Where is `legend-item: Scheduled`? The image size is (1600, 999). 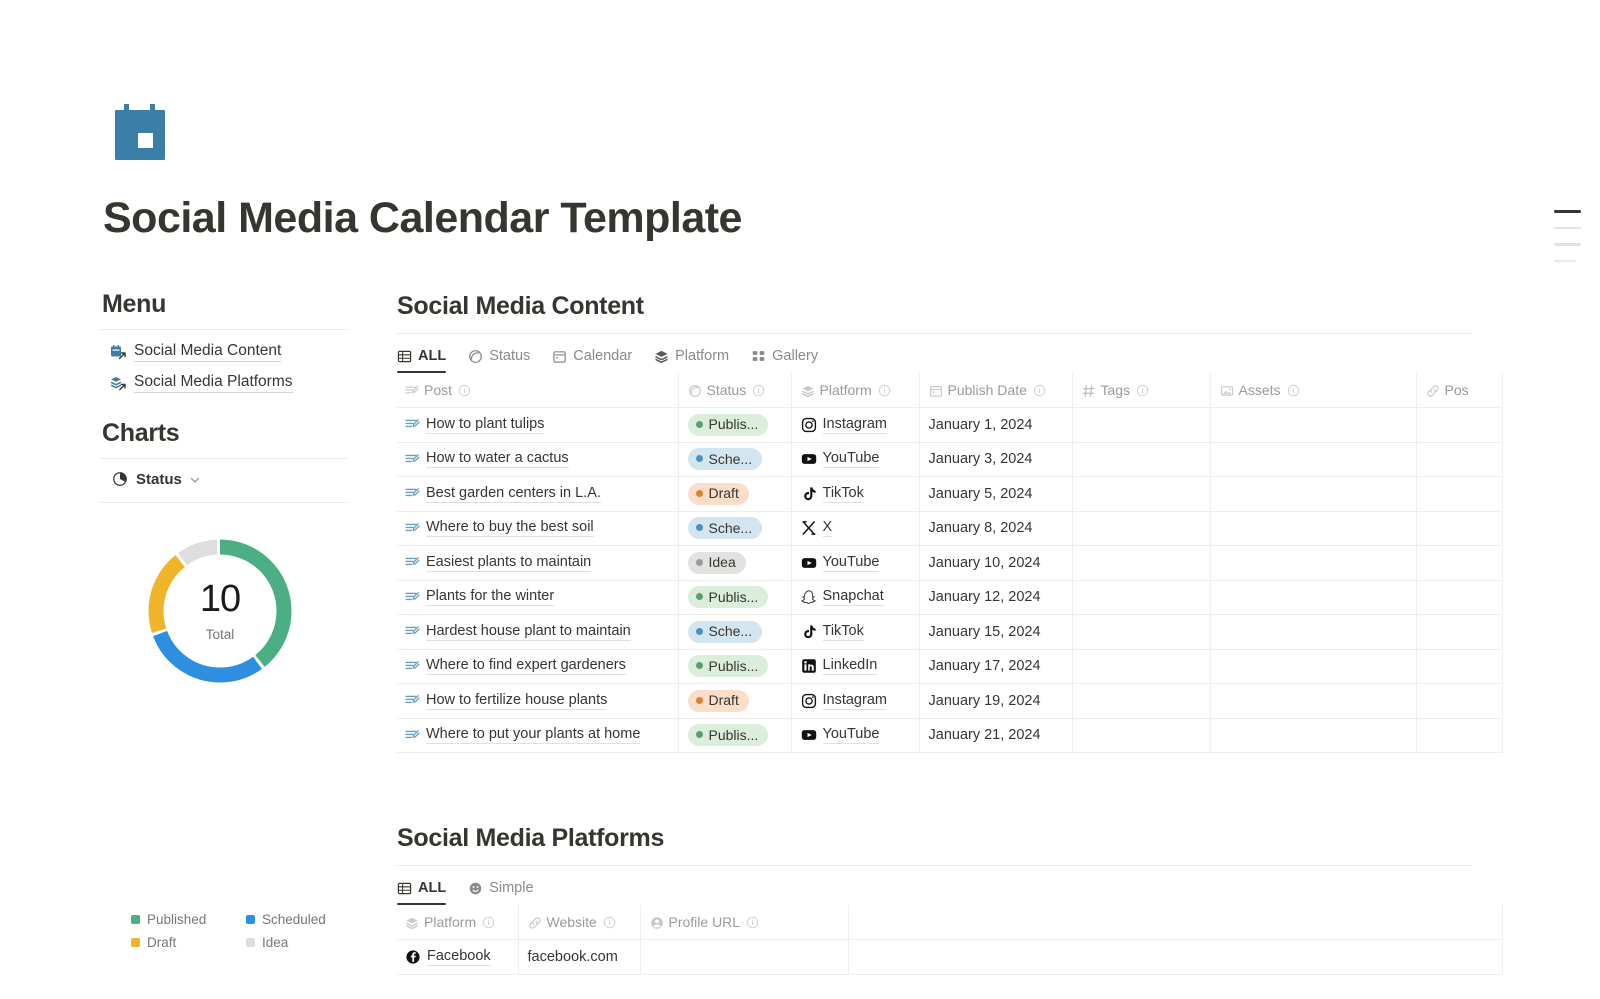
legend-item: Scheduled is located at coordinates (303, 919).